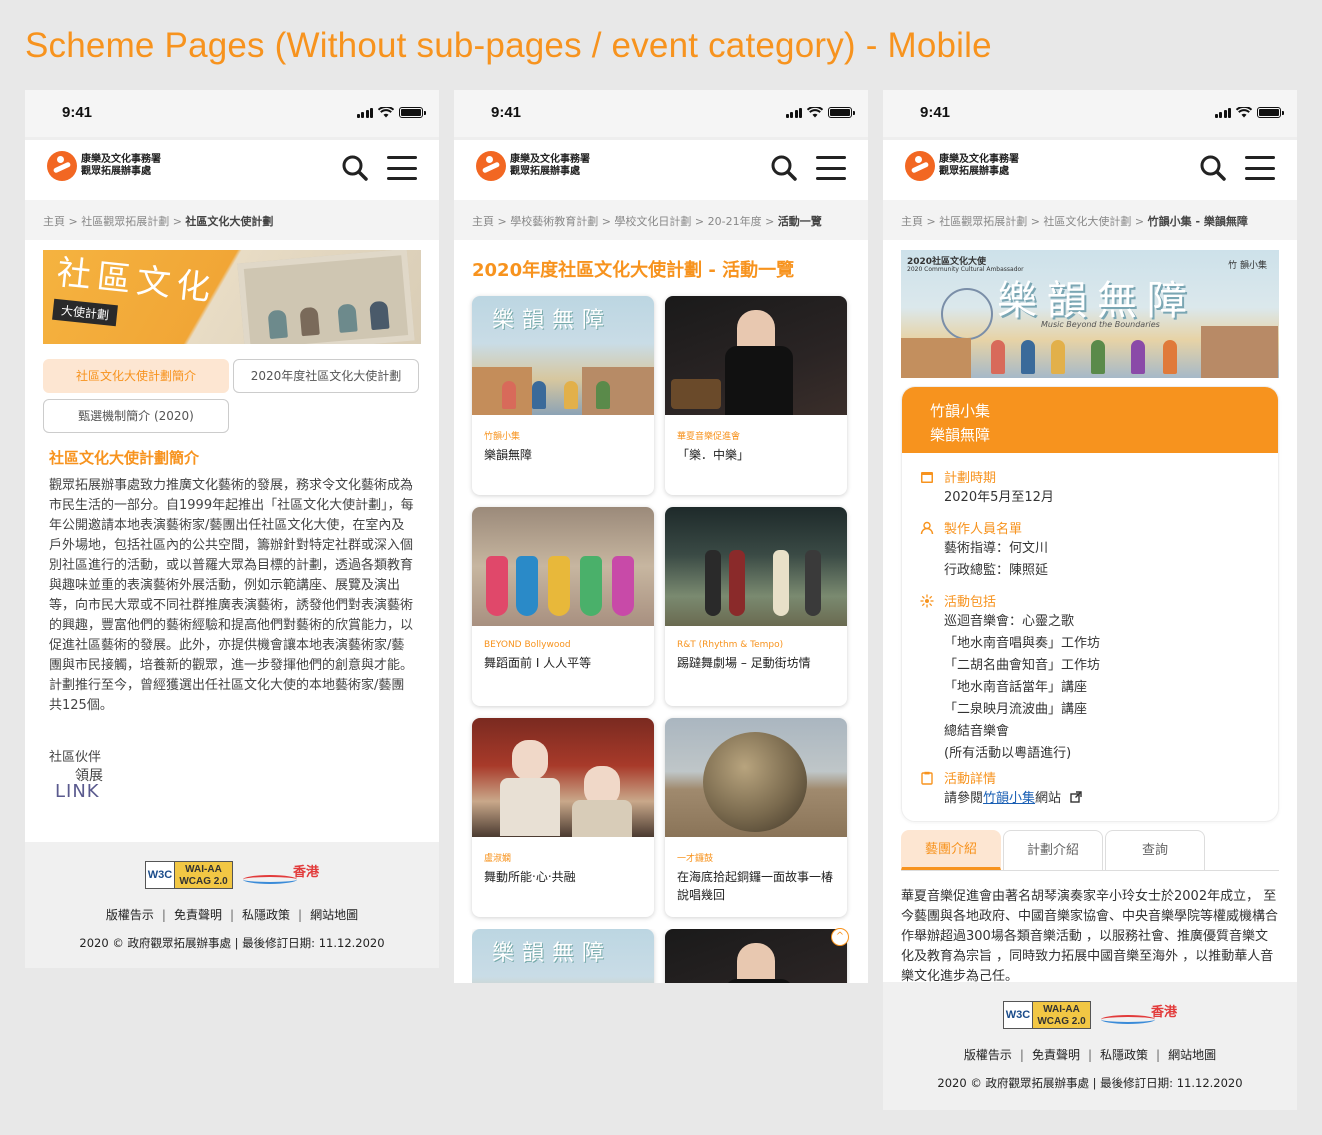 Image resolution: width=1322 pixels, height=1135 pixels. What do you see at coordinates (136, 376) in the screenshot?
I see `tab-scheme-intro: 社區文化大使計劃簡介` at bounding box center [136, 376].